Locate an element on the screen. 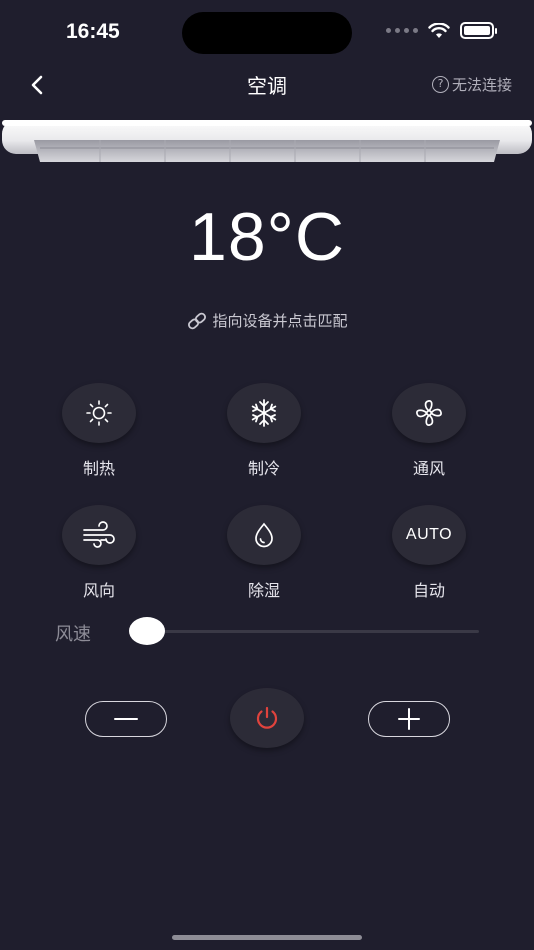 The width and height of the screenshot is (534, 950). pairing-hint-text: 指向设备并点击匹配 is located at coordinates (280, 321).